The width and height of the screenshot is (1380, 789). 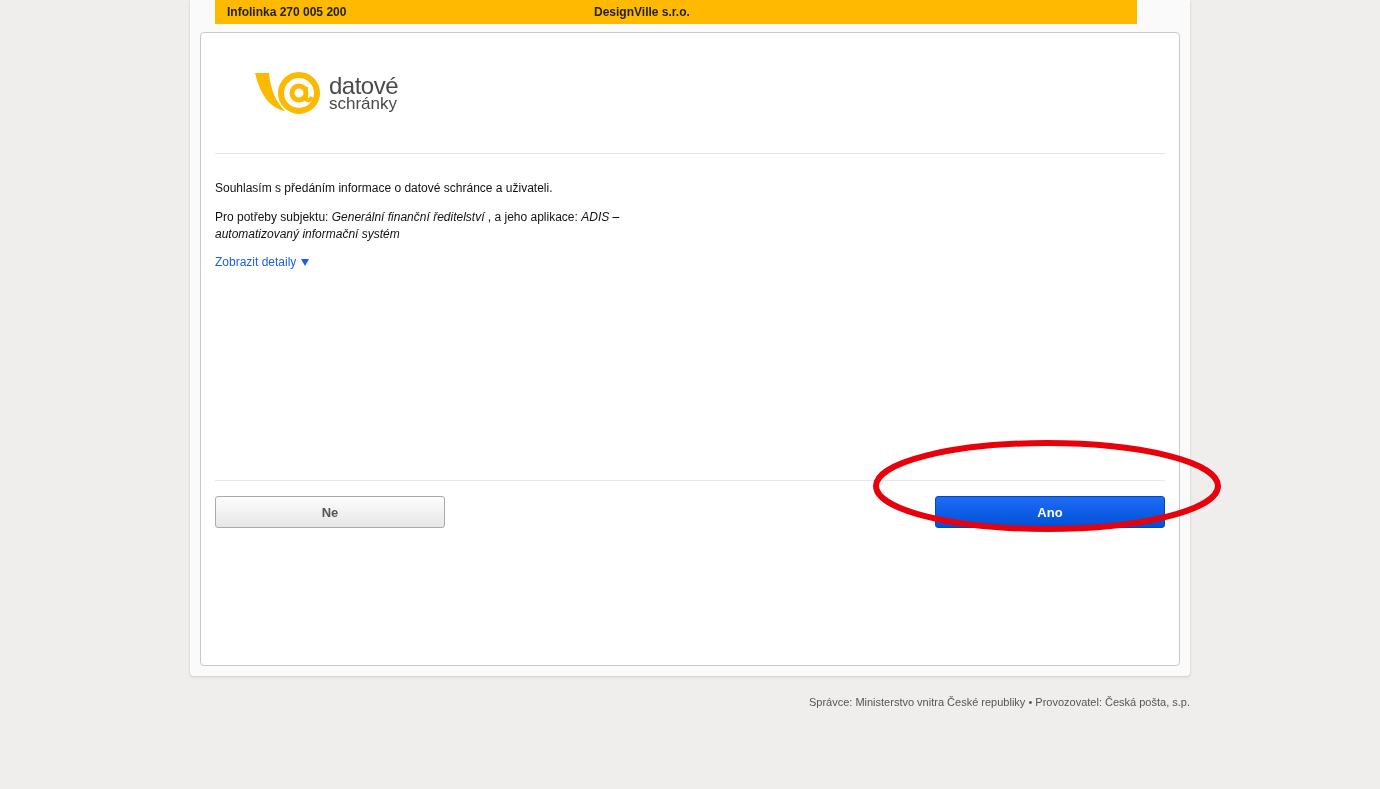 What do you see at coordinates (364, 93) in the screenshot?
I see `logo-text: datové schránky` at bounding box center [364, 93].